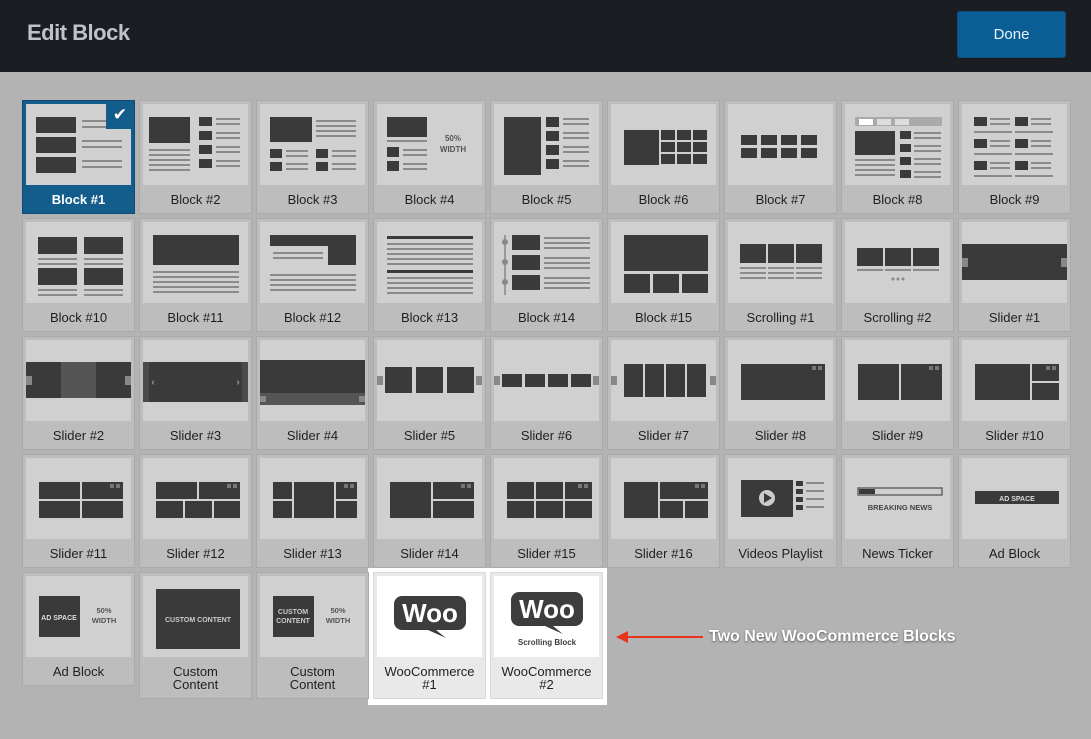  What do you see at coordinates (312, 317) in the screenshot?
I see `block-label: Block #12` at bounding box center [312, 317].